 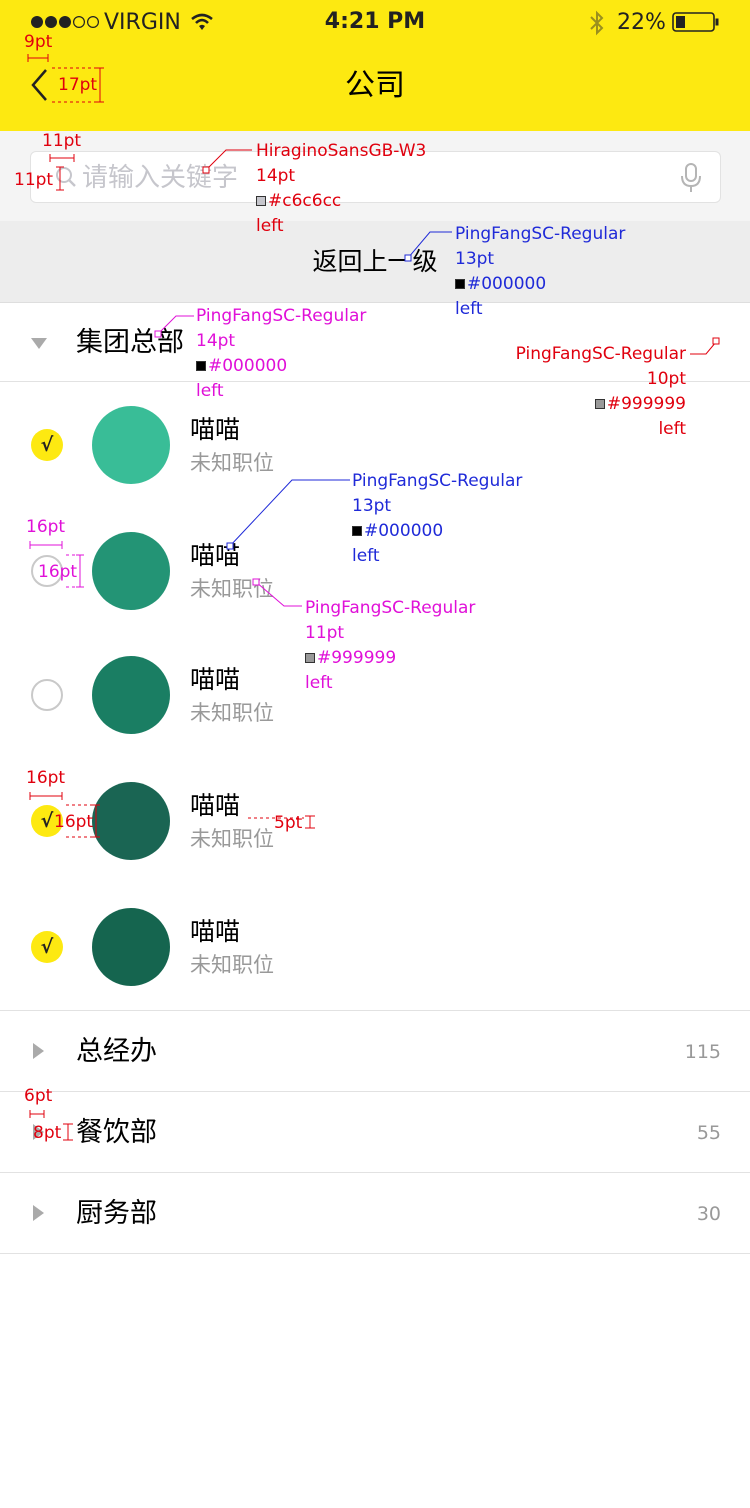 What do you see at coordinates (116, 1214) in the screenshot?
I see `group-name: 厨务部` at bounding box center [116, 1214].